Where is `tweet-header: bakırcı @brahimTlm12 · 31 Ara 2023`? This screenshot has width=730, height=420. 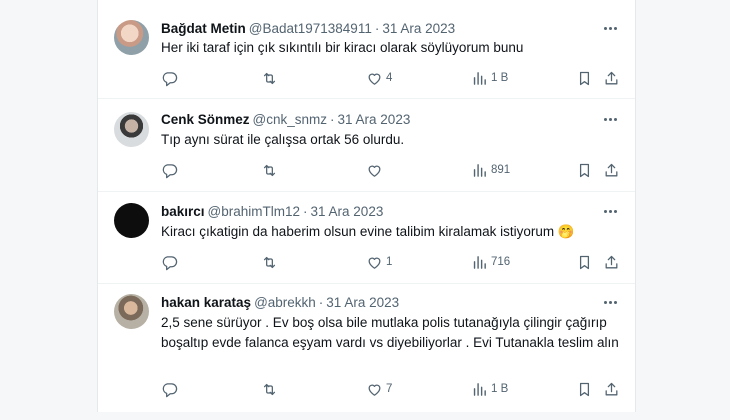 tweet-header: bakırcı @brahimTlm12 · 31 Ara 2023 is located at coordinates (272, 212).